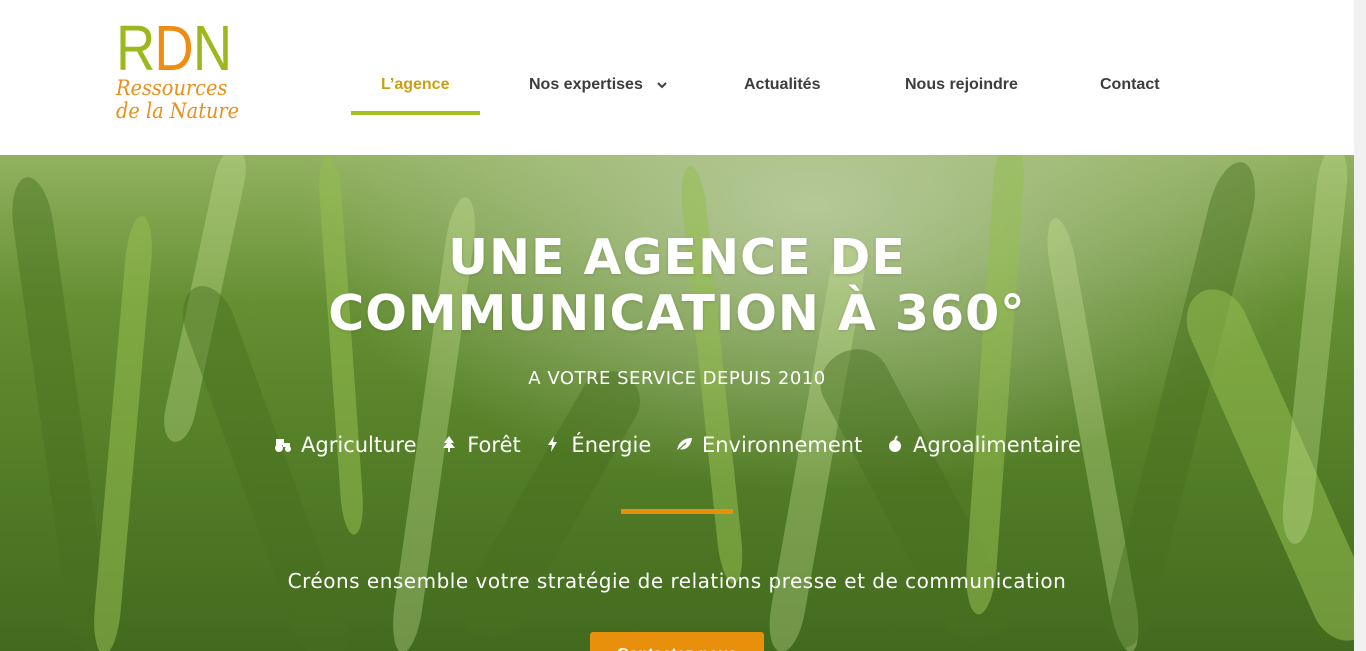 Image resolution: width=1366 pixels, height=651 pixels. I want to click on apple-icon, so click(895, 444).